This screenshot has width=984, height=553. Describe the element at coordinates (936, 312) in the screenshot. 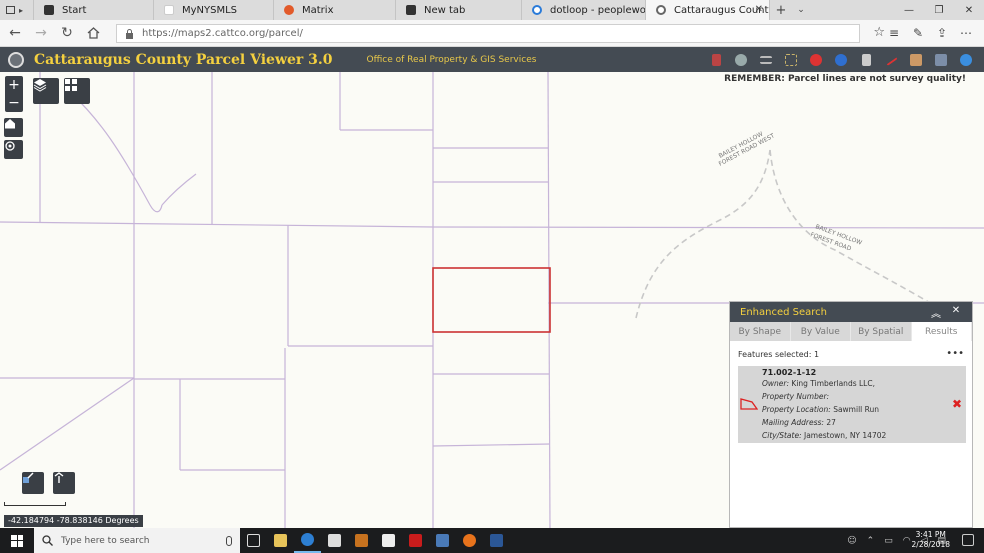

I see `collapse-panel-icon: ︽` at that location.